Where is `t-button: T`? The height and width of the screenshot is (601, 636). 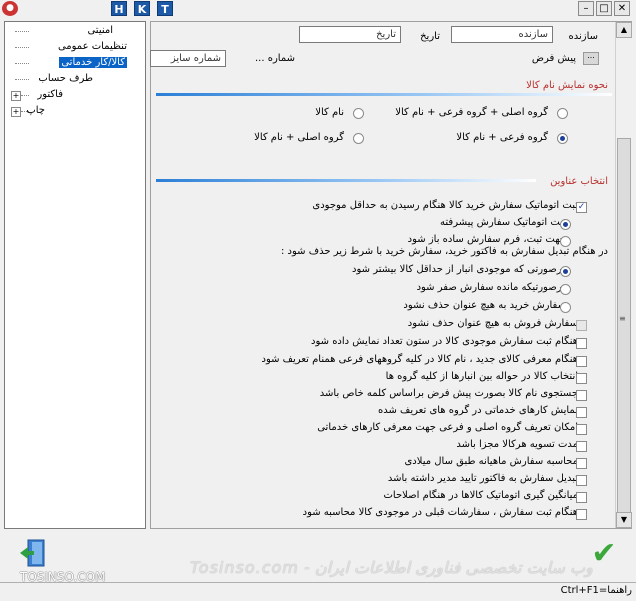 t-button: T is located at coordinates (165, 8).